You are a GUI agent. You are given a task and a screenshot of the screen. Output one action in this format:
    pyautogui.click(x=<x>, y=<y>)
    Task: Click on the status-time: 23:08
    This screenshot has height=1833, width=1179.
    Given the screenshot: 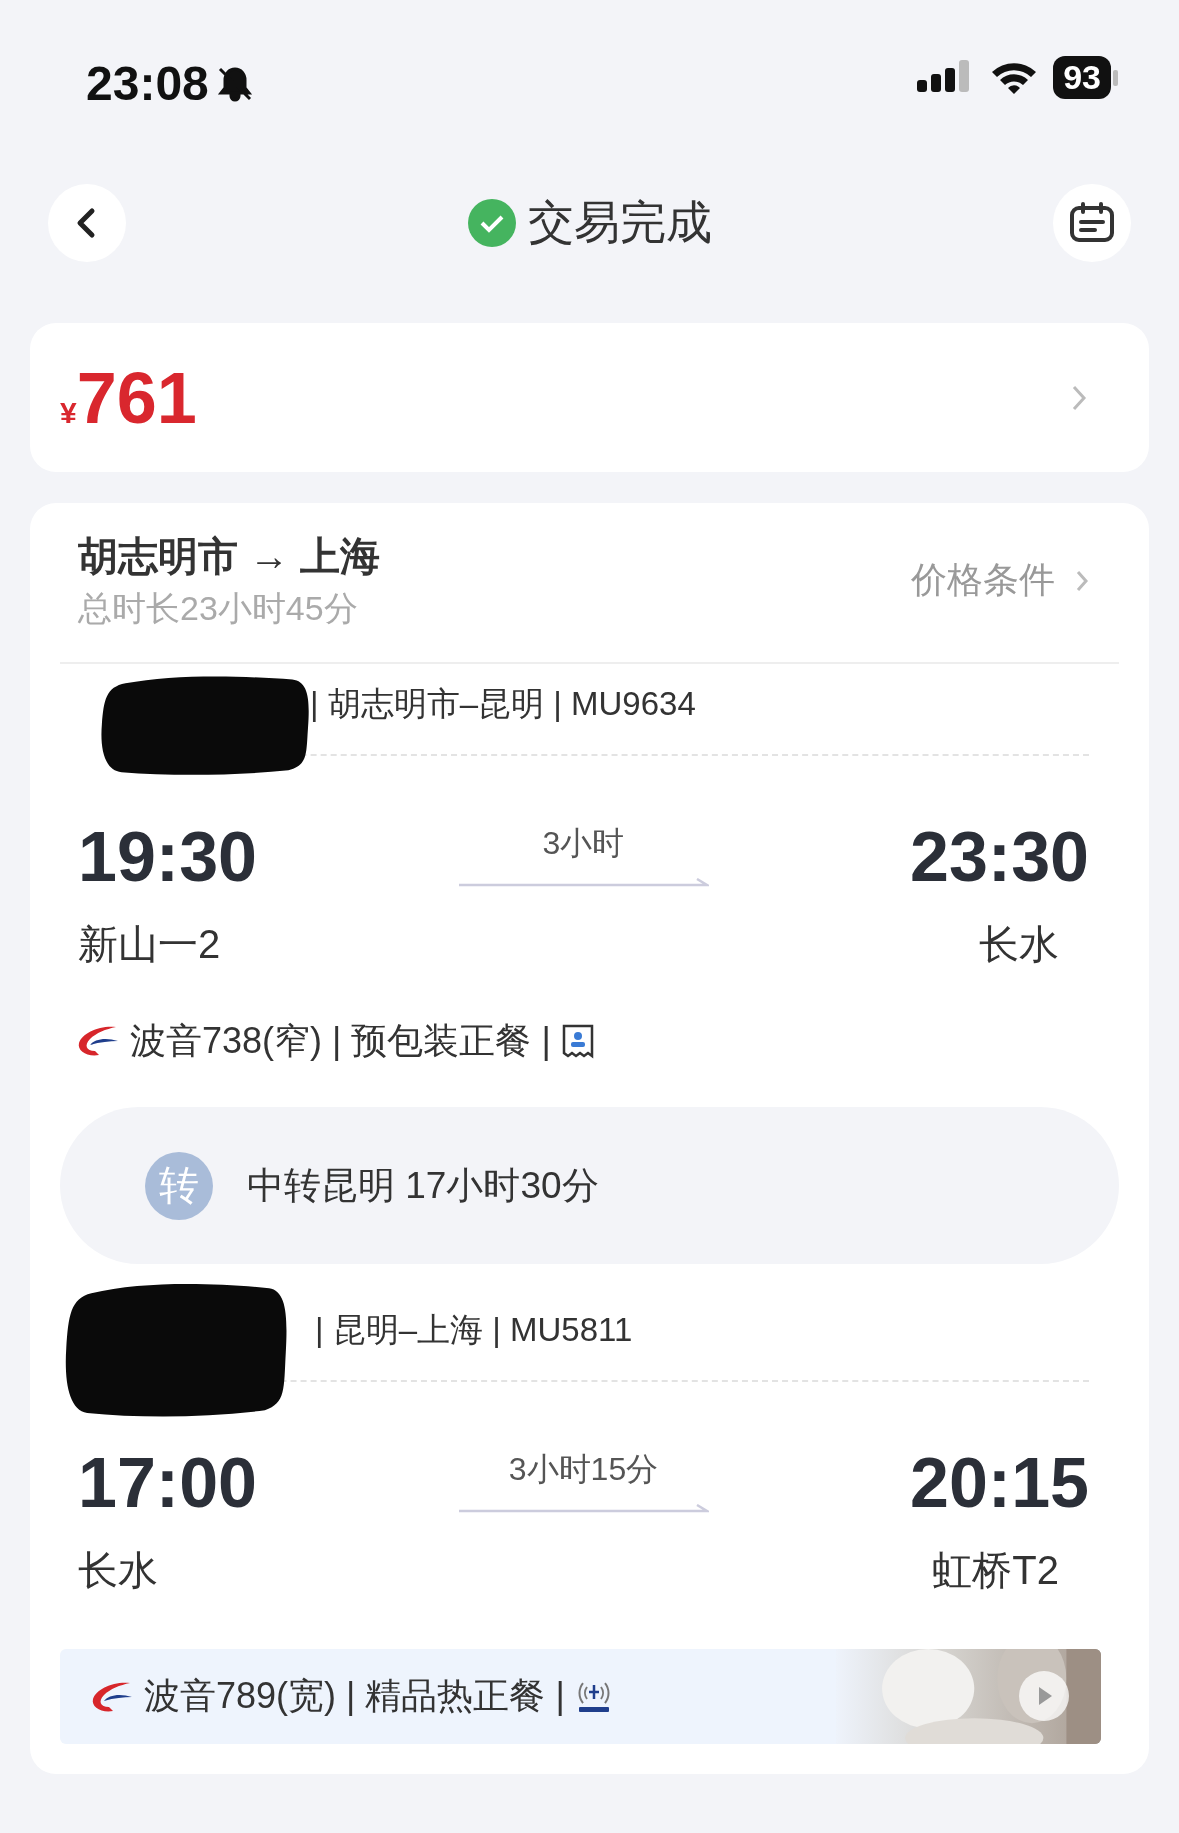 What is the action you would take?
    pyautogui.click(x=147, y=83)
    